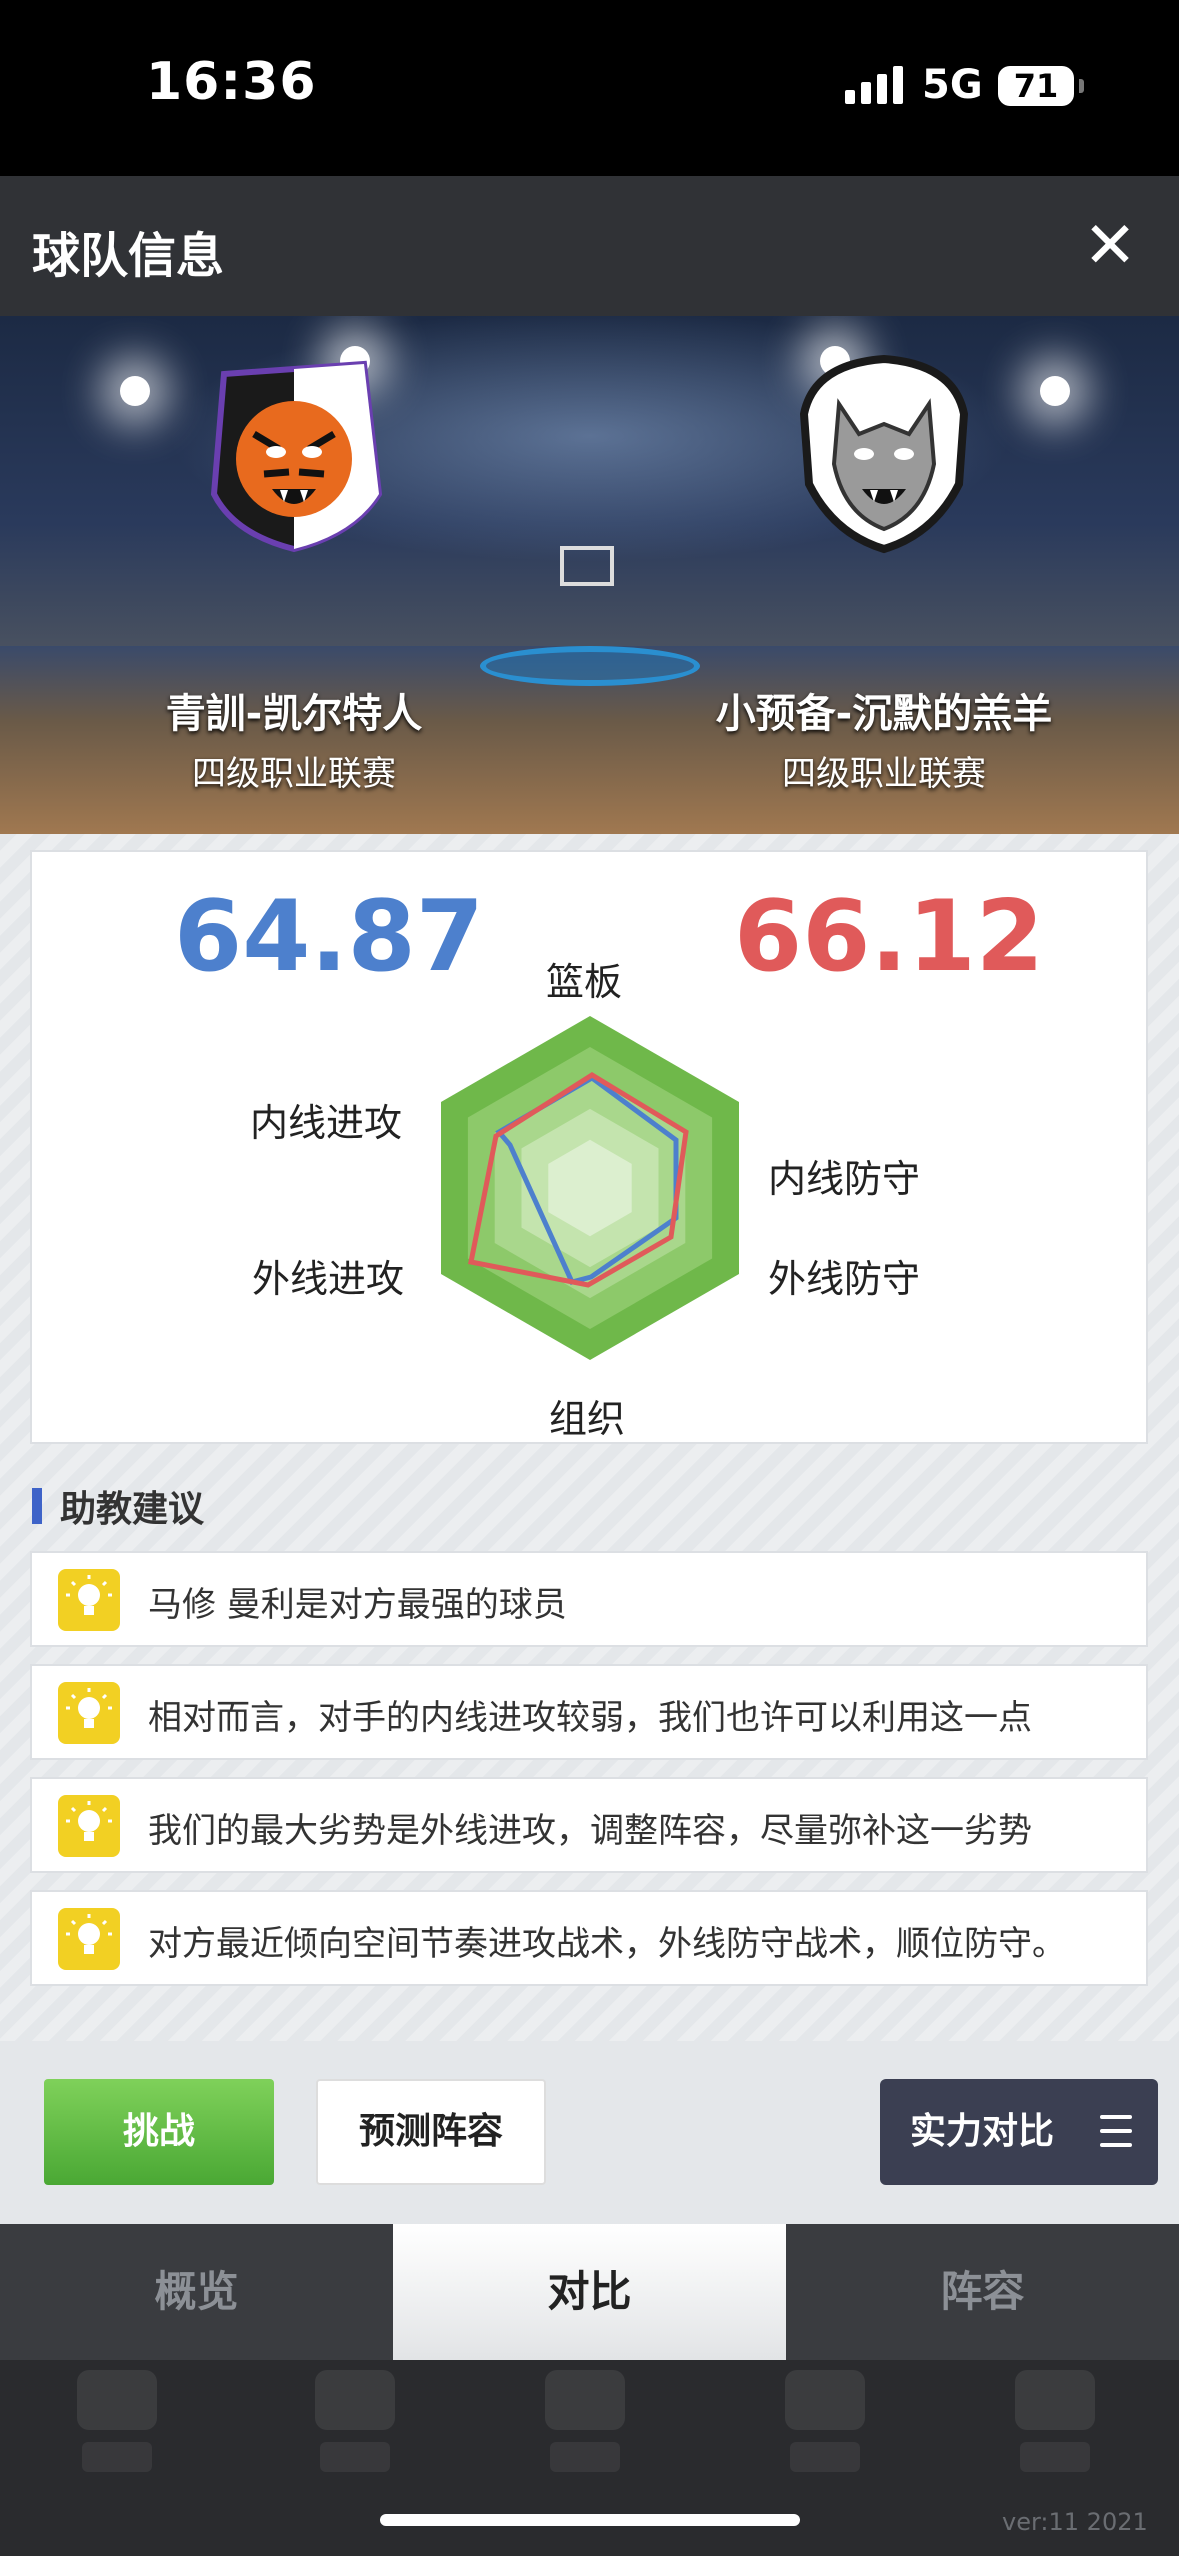 The width and height of the screenshot is (1179, 2556). I want to click on radar-axis-label: 外线进攻, so click(328, 1279).